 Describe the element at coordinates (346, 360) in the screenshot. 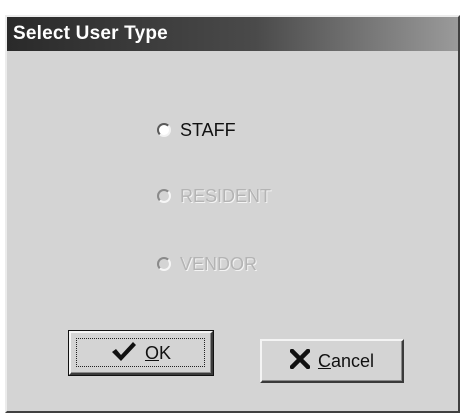

I see `cancel-button-label: Cancel` at that location.